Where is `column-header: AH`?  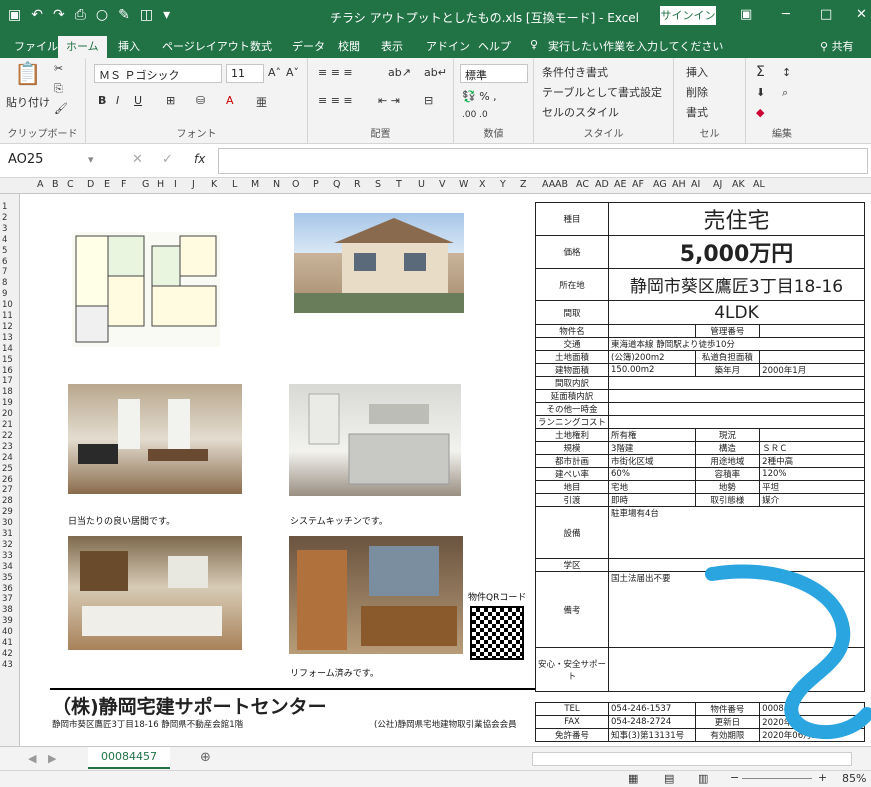
column-header: AH is located at coordinates (679, 184).